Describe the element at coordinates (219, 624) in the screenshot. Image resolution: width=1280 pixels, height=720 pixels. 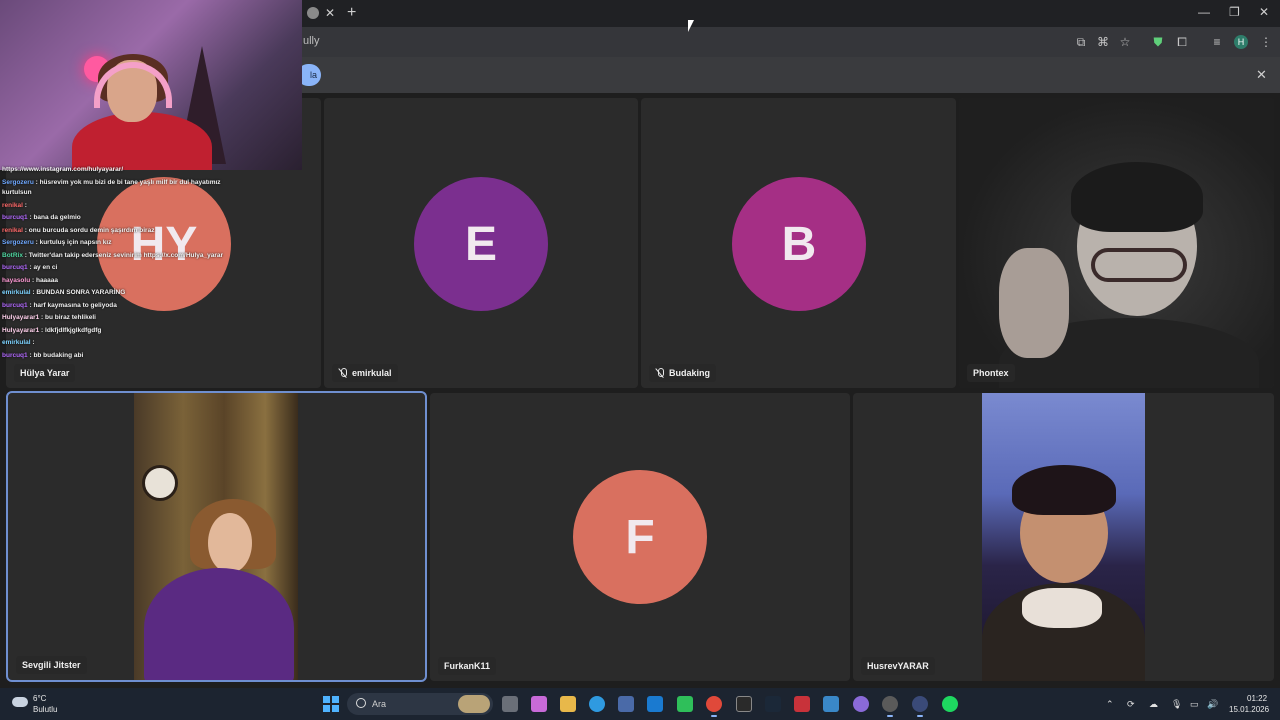
I see `person-body` at that location.